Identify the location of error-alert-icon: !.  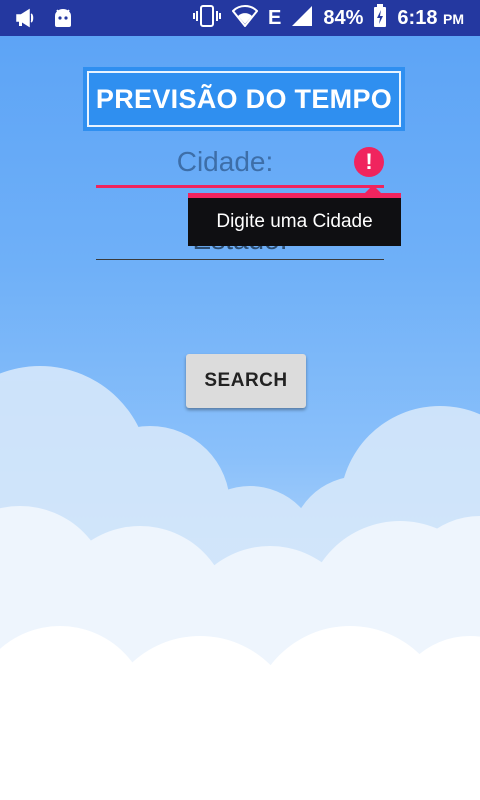
(369, 162).